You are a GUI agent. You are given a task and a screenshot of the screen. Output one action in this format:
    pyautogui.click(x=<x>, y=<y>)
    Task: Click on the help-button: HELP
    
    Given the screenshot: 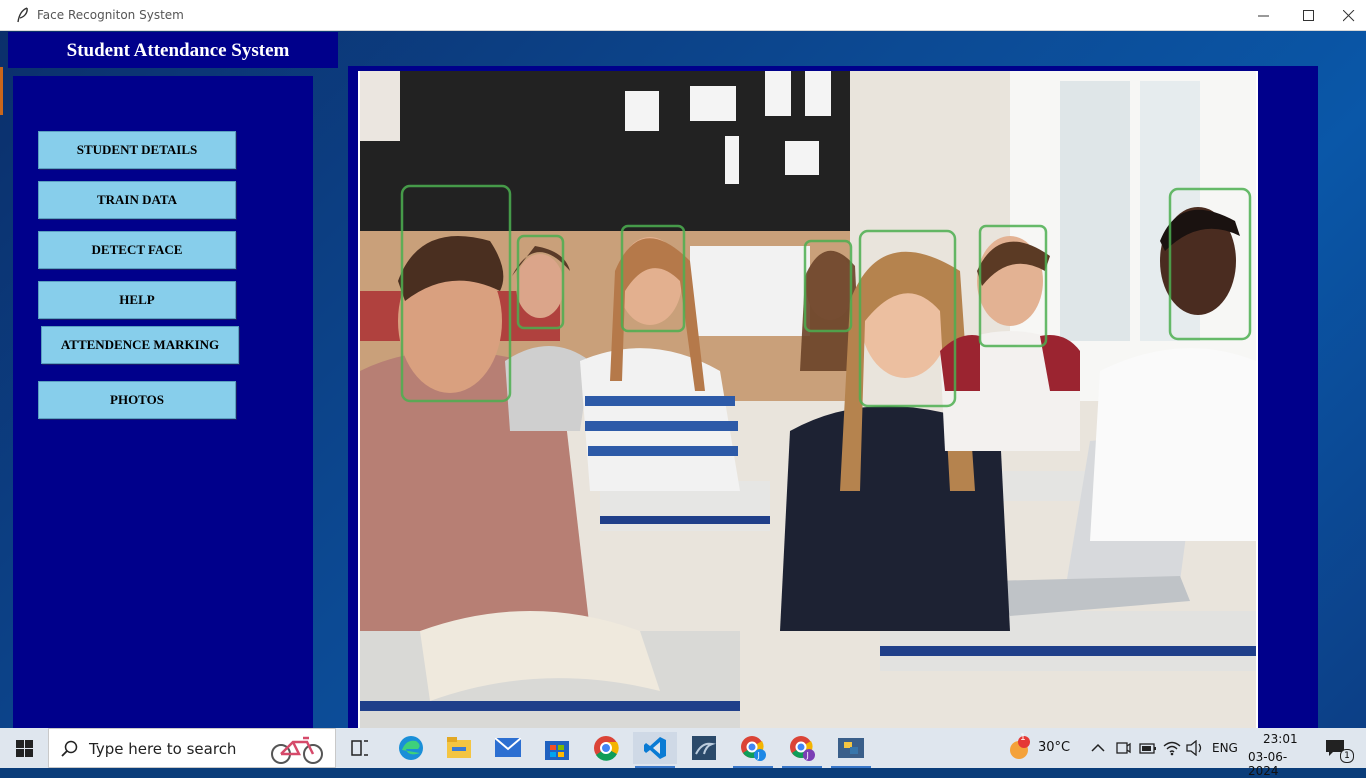 What is the action you would take?
    pyautogui.click(x=137, y=300)
    